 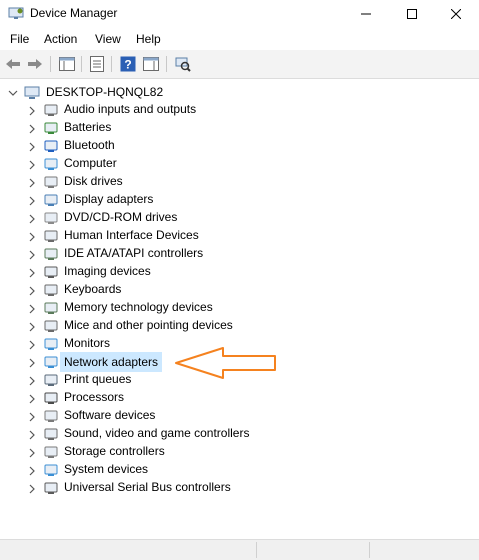 What do you see at coordinates (51, 362) in the screenshot?
I see `network-adapter-icon` at bounding box center [51, 362].